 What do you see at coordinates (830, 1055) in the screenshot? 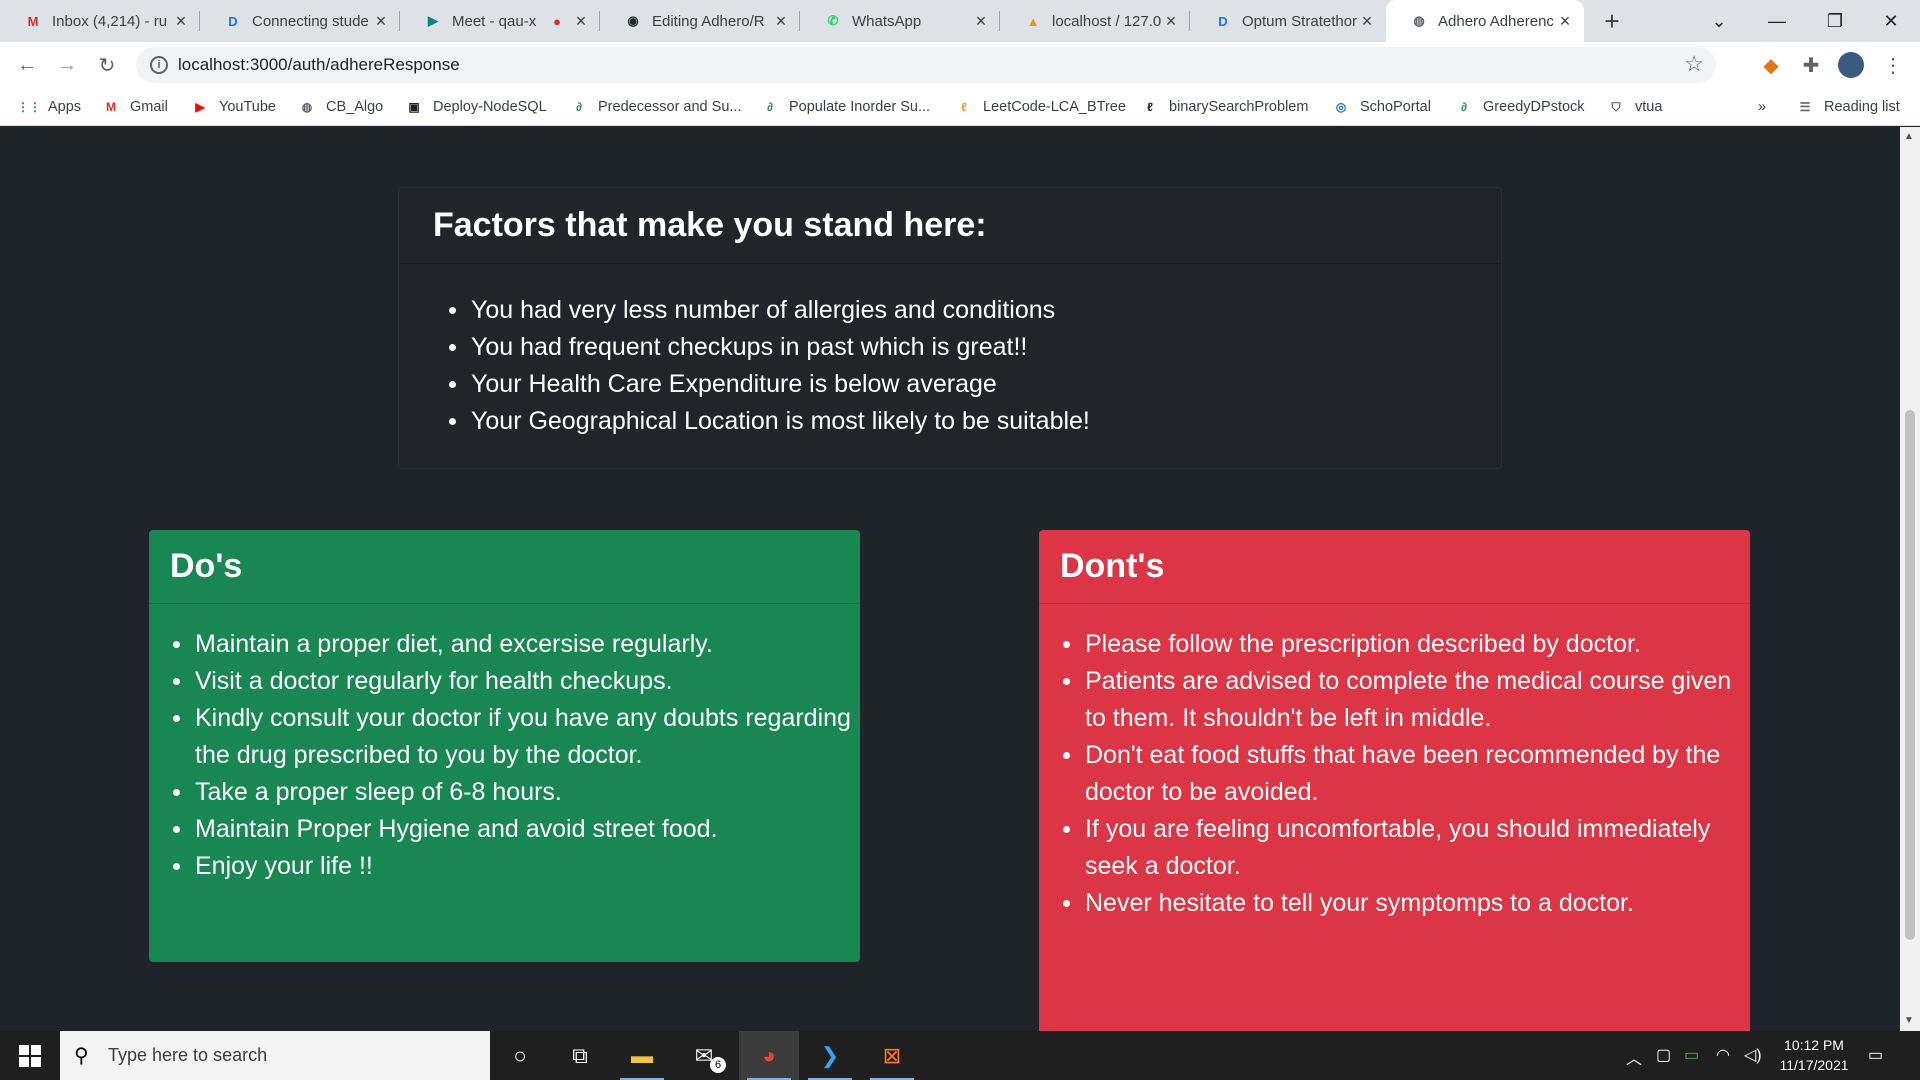
I see `vscode-icon: ❯` at bounding box center [830, 1055].